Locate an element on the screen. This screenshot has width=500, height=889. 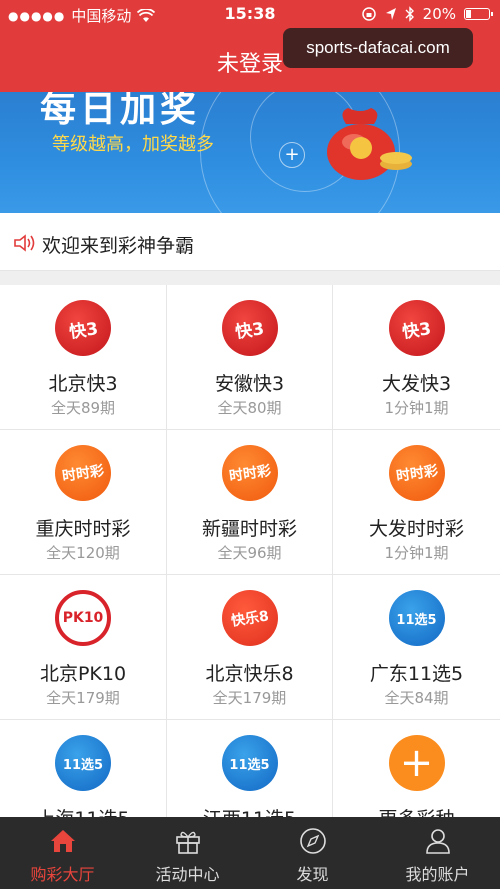
tab-activity-center: 活动中心 is located at coordinates (187, 853).